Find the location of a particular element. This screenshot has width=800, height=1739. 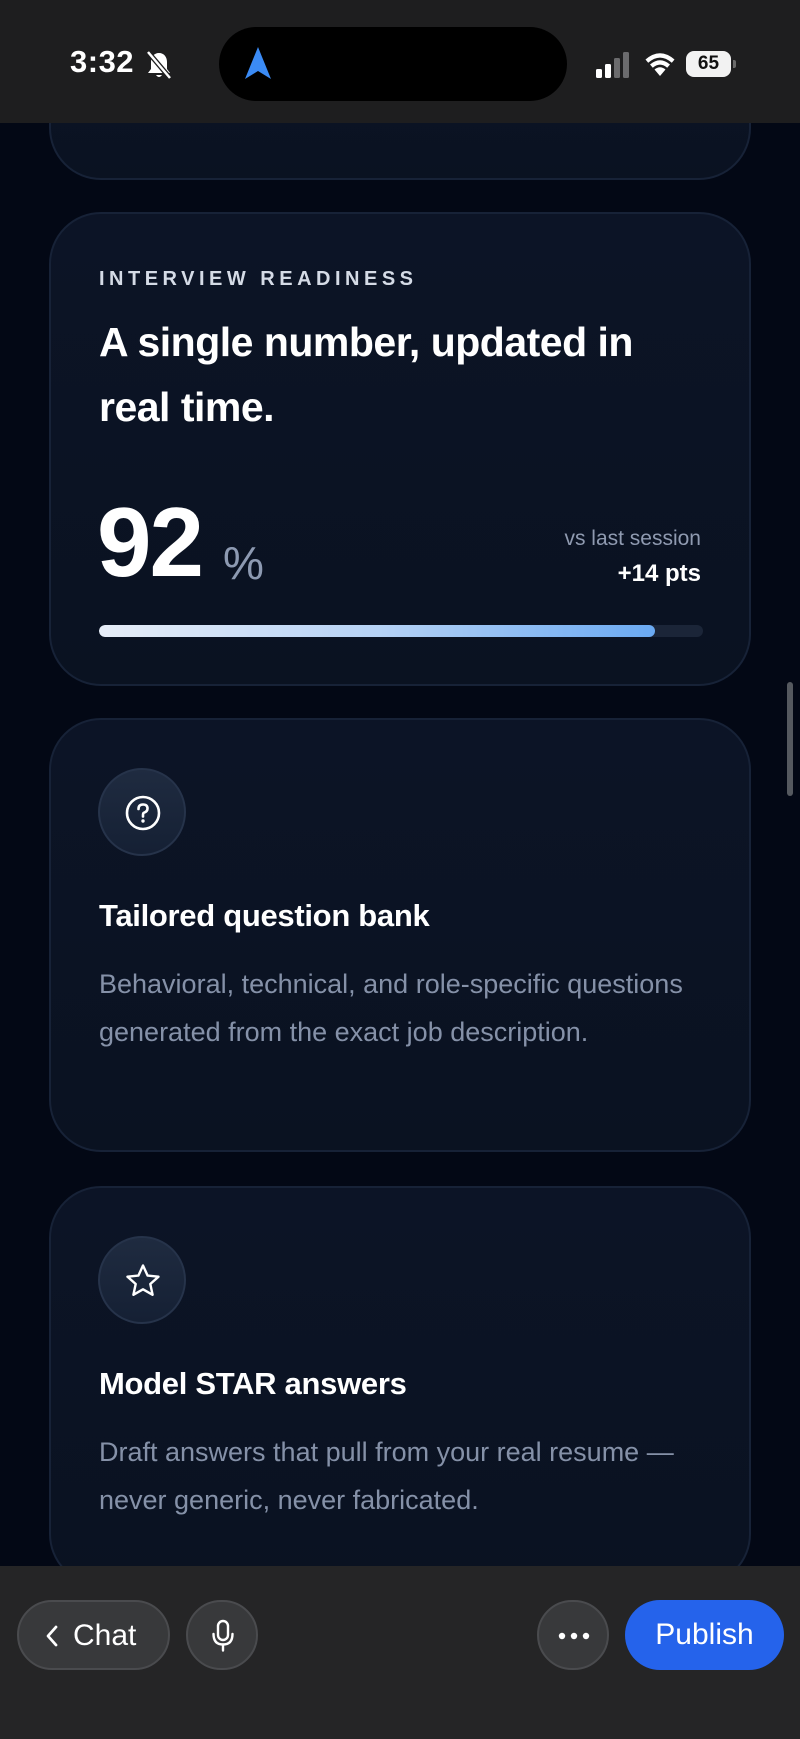

question-circle-icon is located at coordinates (143, 813).